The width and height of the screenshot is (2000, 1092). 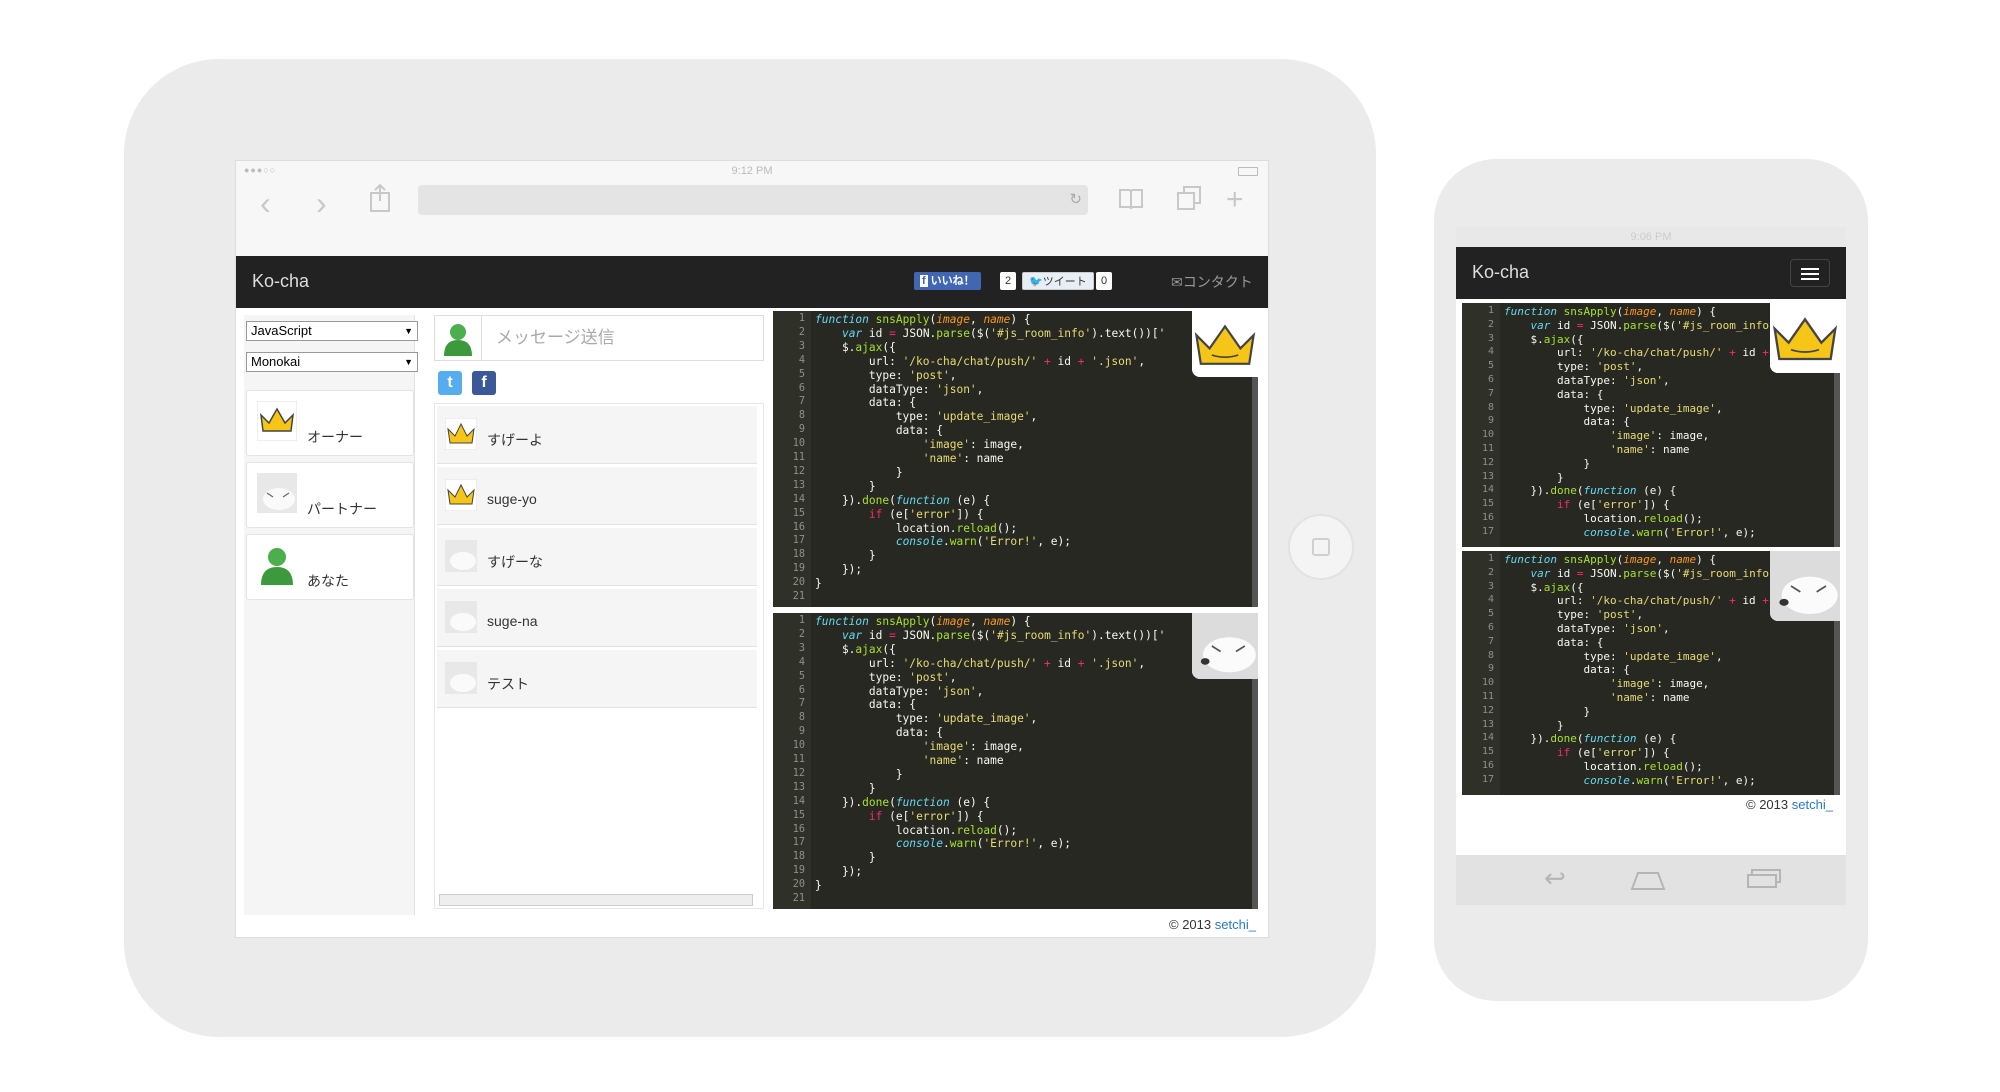 What do you see at coordinates (332, 331) in the screenshot?
I see `language-select: JavaScript ▼` at bounding box center [332, 331].